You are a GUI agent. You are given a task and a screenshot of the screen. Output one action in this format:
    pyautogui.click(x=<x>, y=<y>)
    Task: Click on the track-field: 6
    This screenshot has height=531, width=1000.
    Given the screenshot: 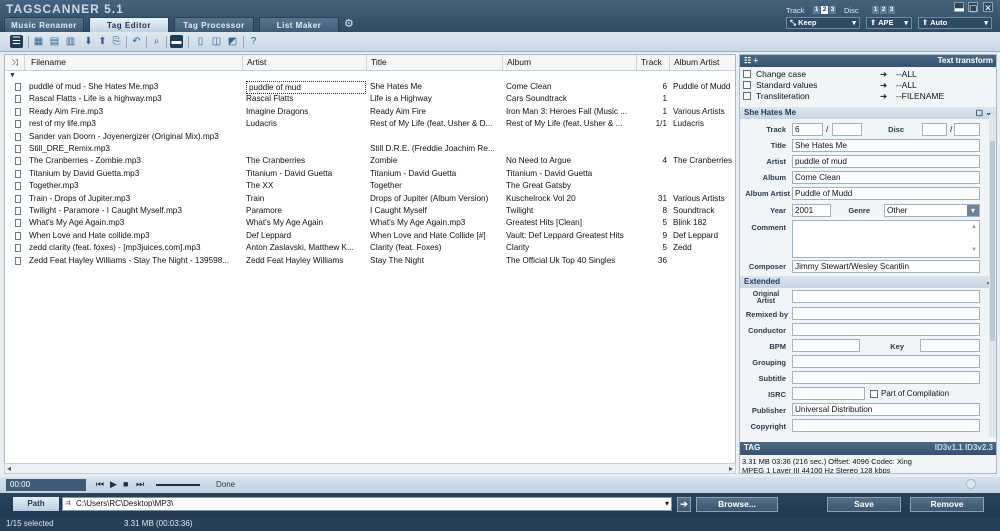 What is the action you would take?
    pyautogui.click(x=807, y=129)
    